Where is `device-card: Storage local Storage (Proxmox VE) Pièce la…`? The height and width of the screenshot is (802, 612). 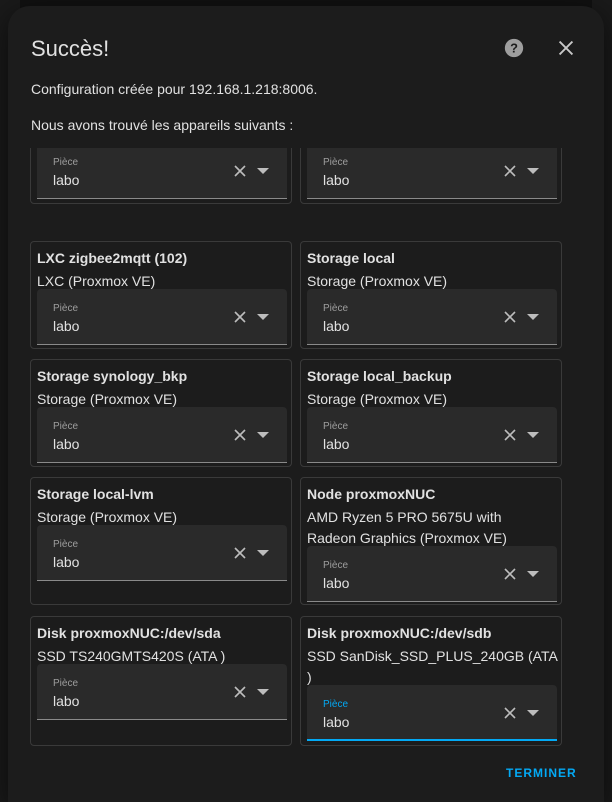
device-card: Storage local Storage (Proxmox VE) Pièce la… is located at coordinates (431, 295).